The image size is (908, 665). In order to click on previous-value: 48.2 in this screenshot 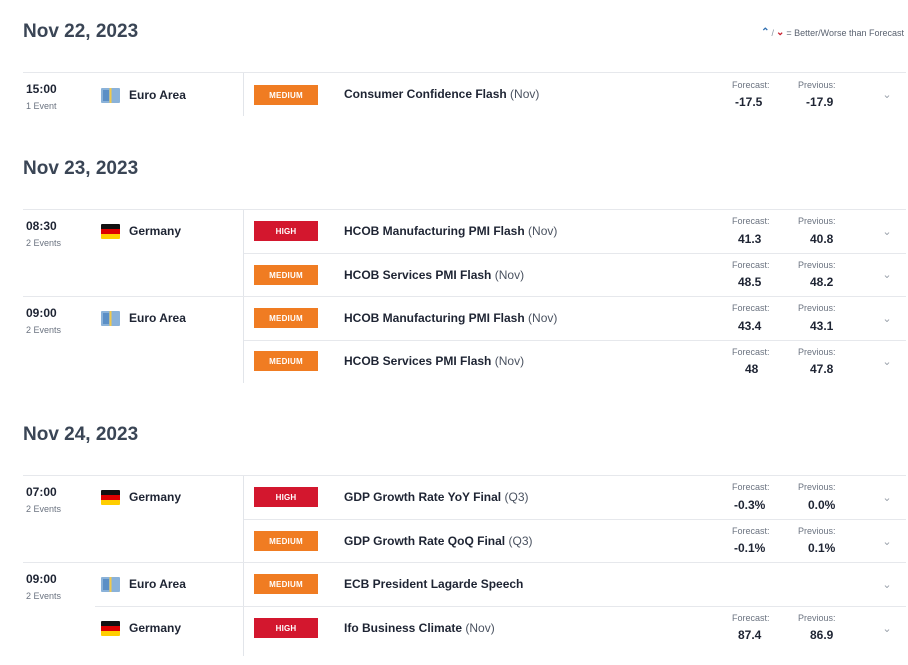, I will do `click(822, 282)`.